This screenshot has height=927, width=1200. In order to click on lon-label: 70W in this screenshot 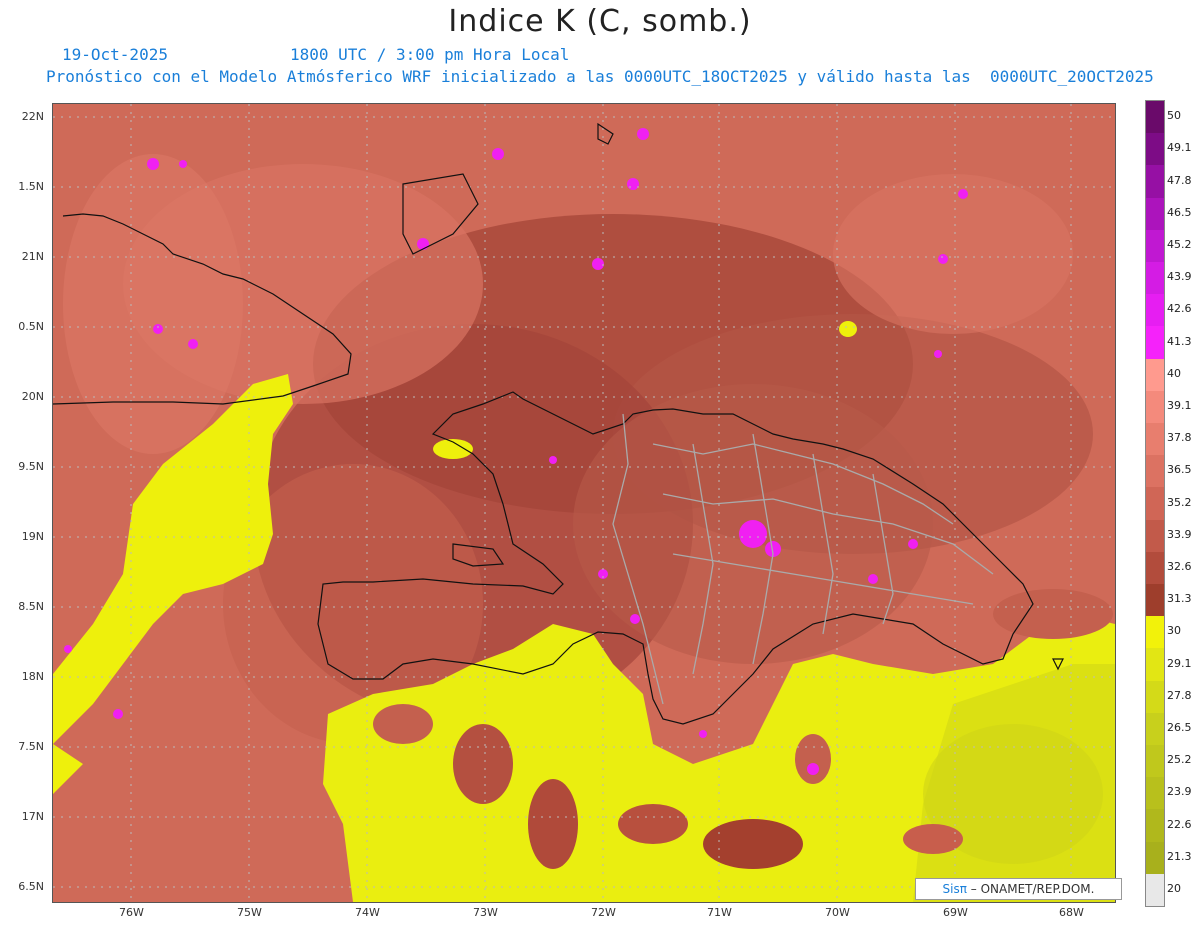, I will do `click(837, 912)`.